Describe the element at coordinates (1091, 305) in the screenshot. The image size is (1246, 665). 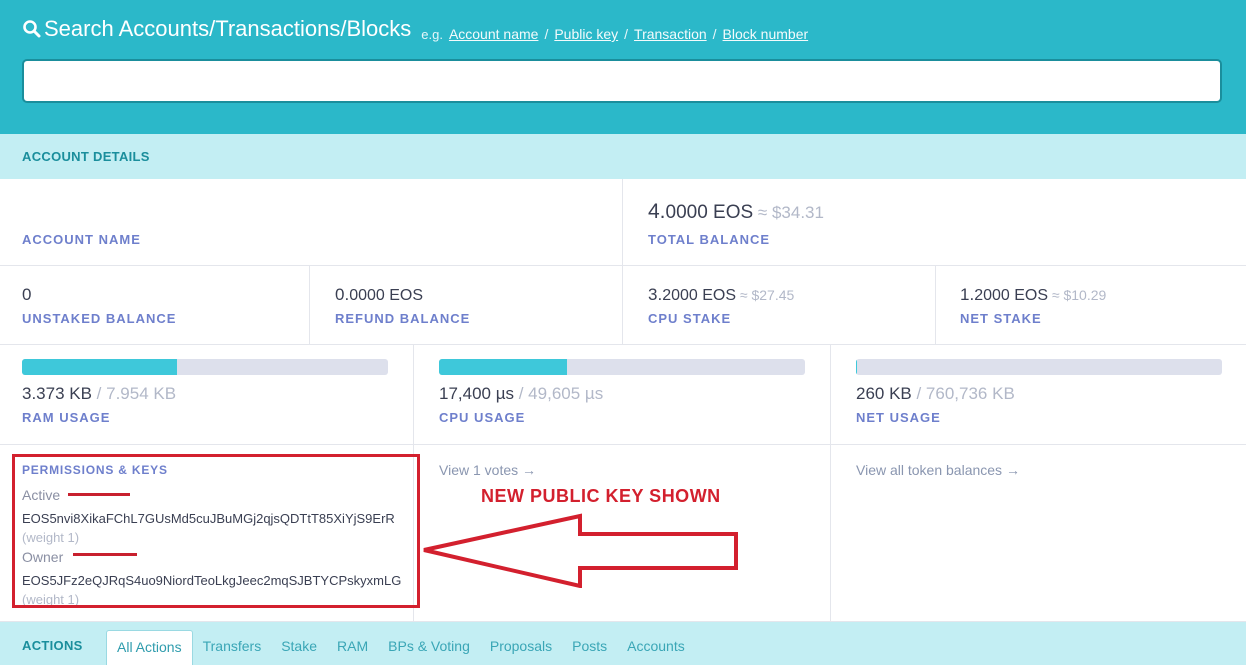
I see `net-stake-cell: 1.2000 EOS ≈ $10.29 NET STAKE` at that location.